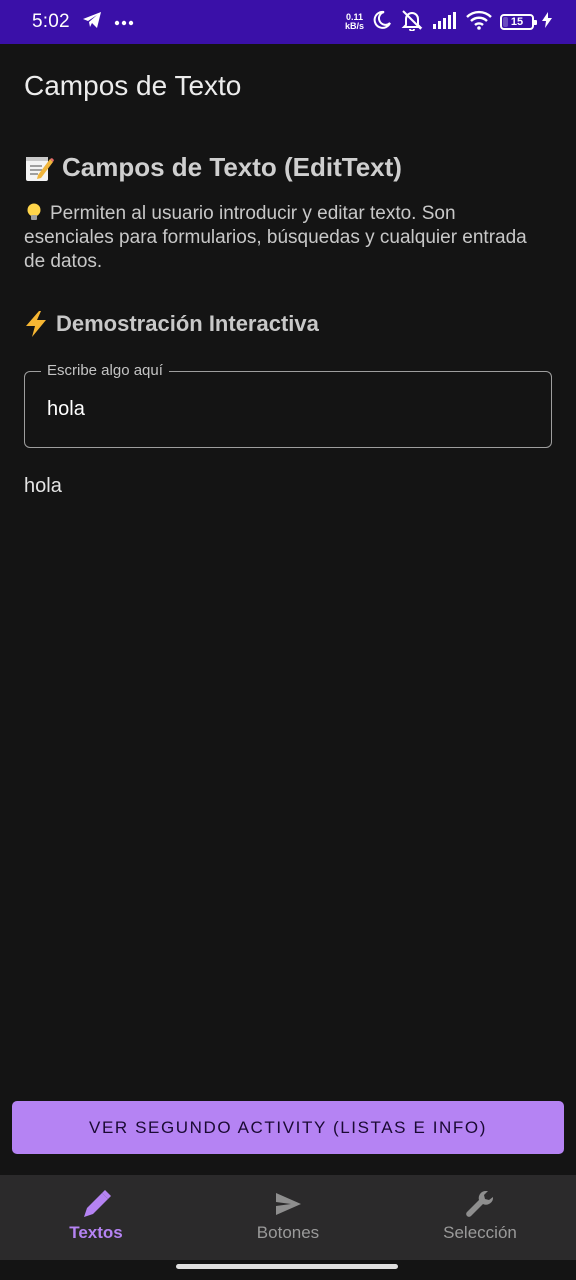 The height and width of the screenshot is (1280, 576). What do you see at coordinates (36, 324) in the screenshot?
I see `lightning-icon` at bounding box center [36, 324].